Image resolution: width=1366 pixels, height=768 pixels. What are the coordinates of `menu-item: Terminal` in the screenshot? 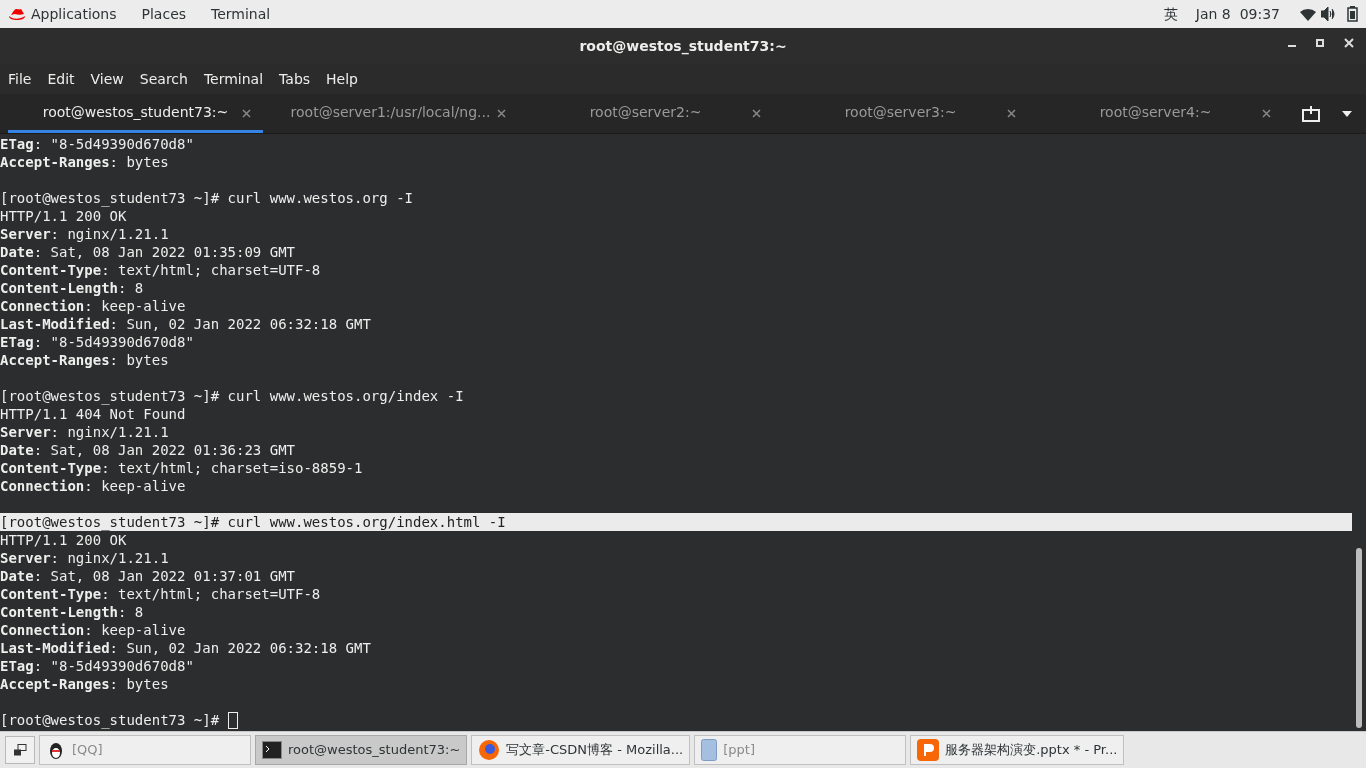 It's located at (233, 79).